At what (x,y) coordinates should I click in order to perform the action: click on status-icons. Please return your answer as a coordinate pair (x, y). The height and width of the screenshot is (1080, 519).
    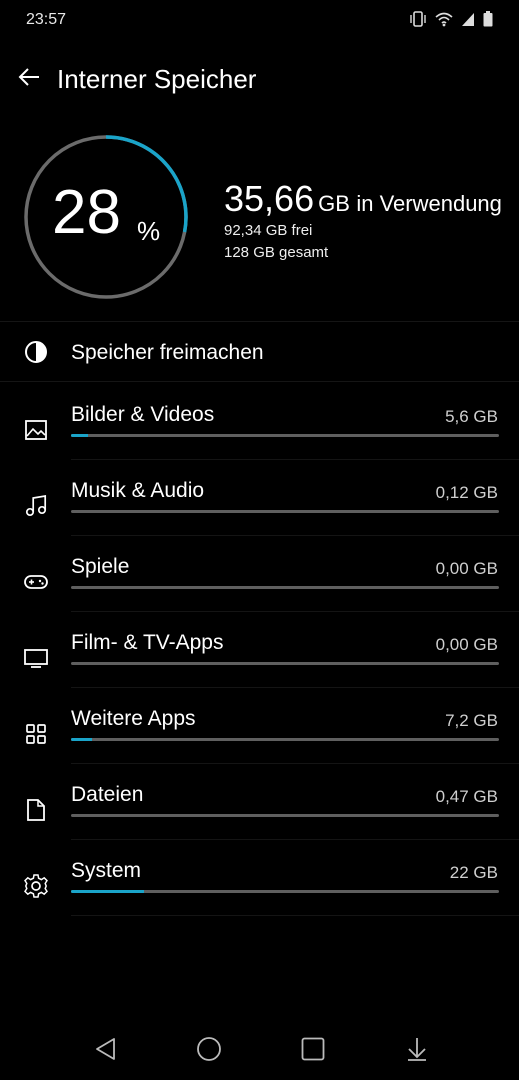
    Looking at the image, I should click on (451, 19).